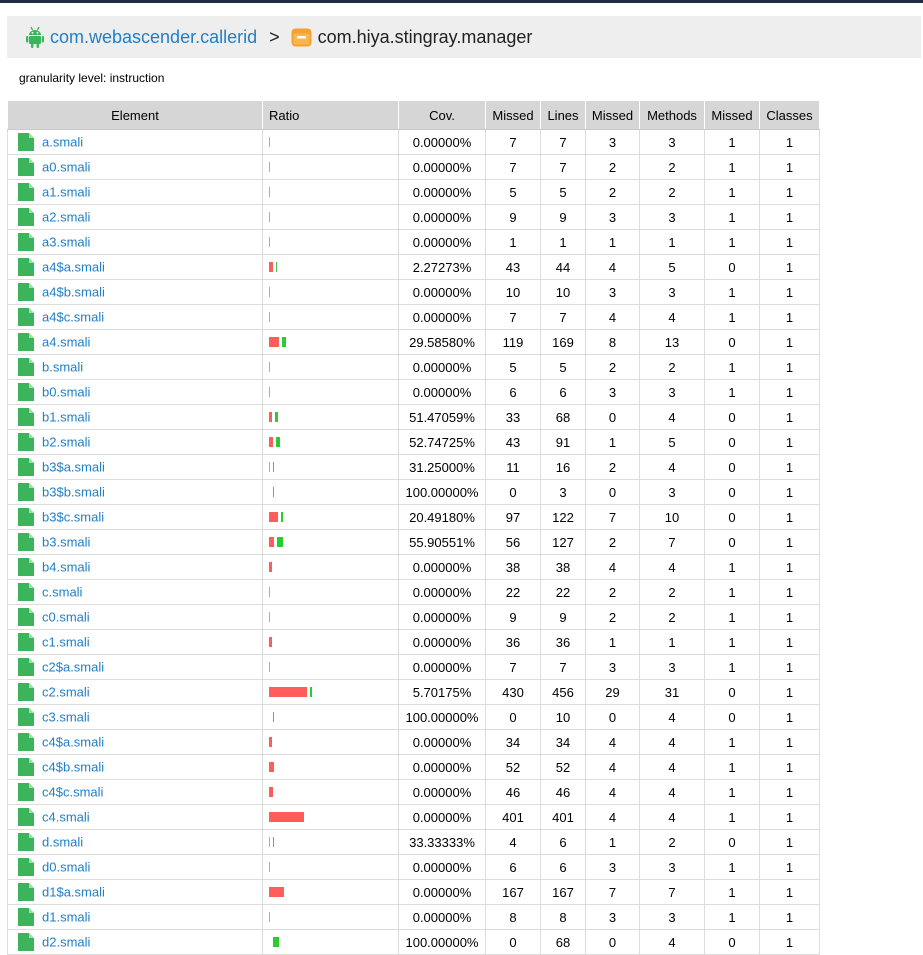  I want to click on element-link: a.smali, so click(62, 142).